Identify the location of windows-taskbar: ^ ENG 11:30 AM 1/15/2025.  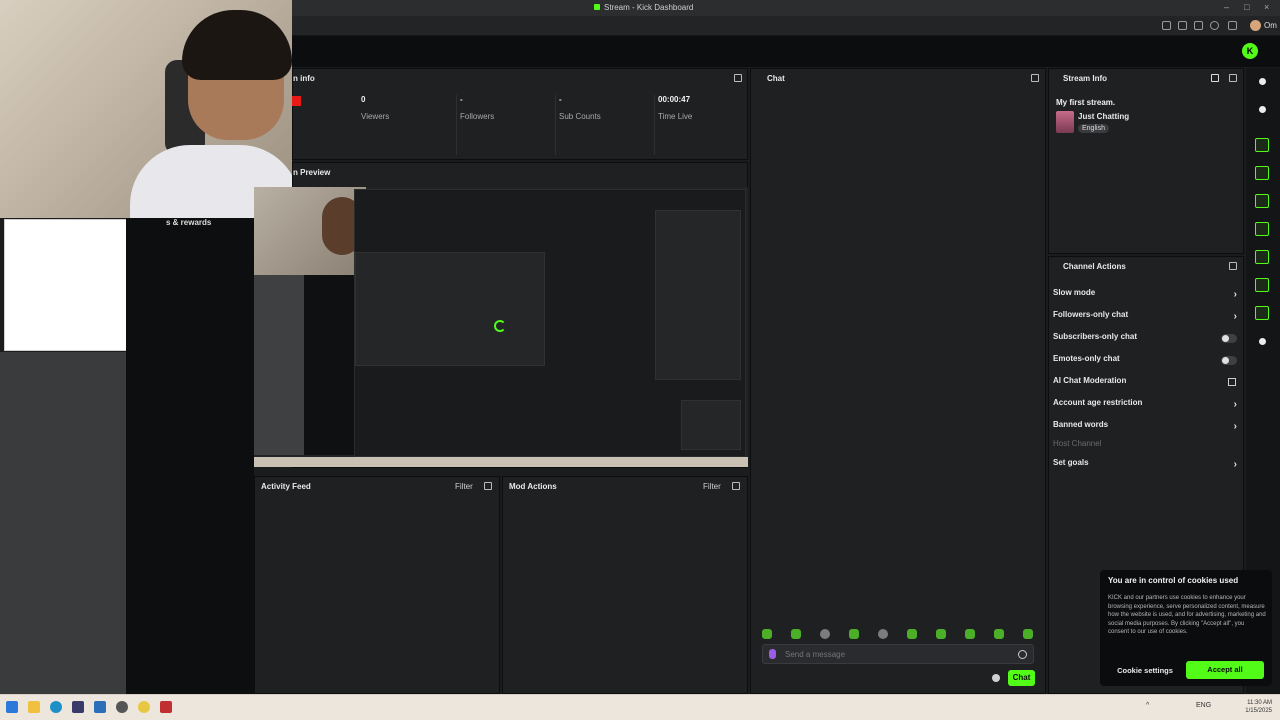
(640, 707).